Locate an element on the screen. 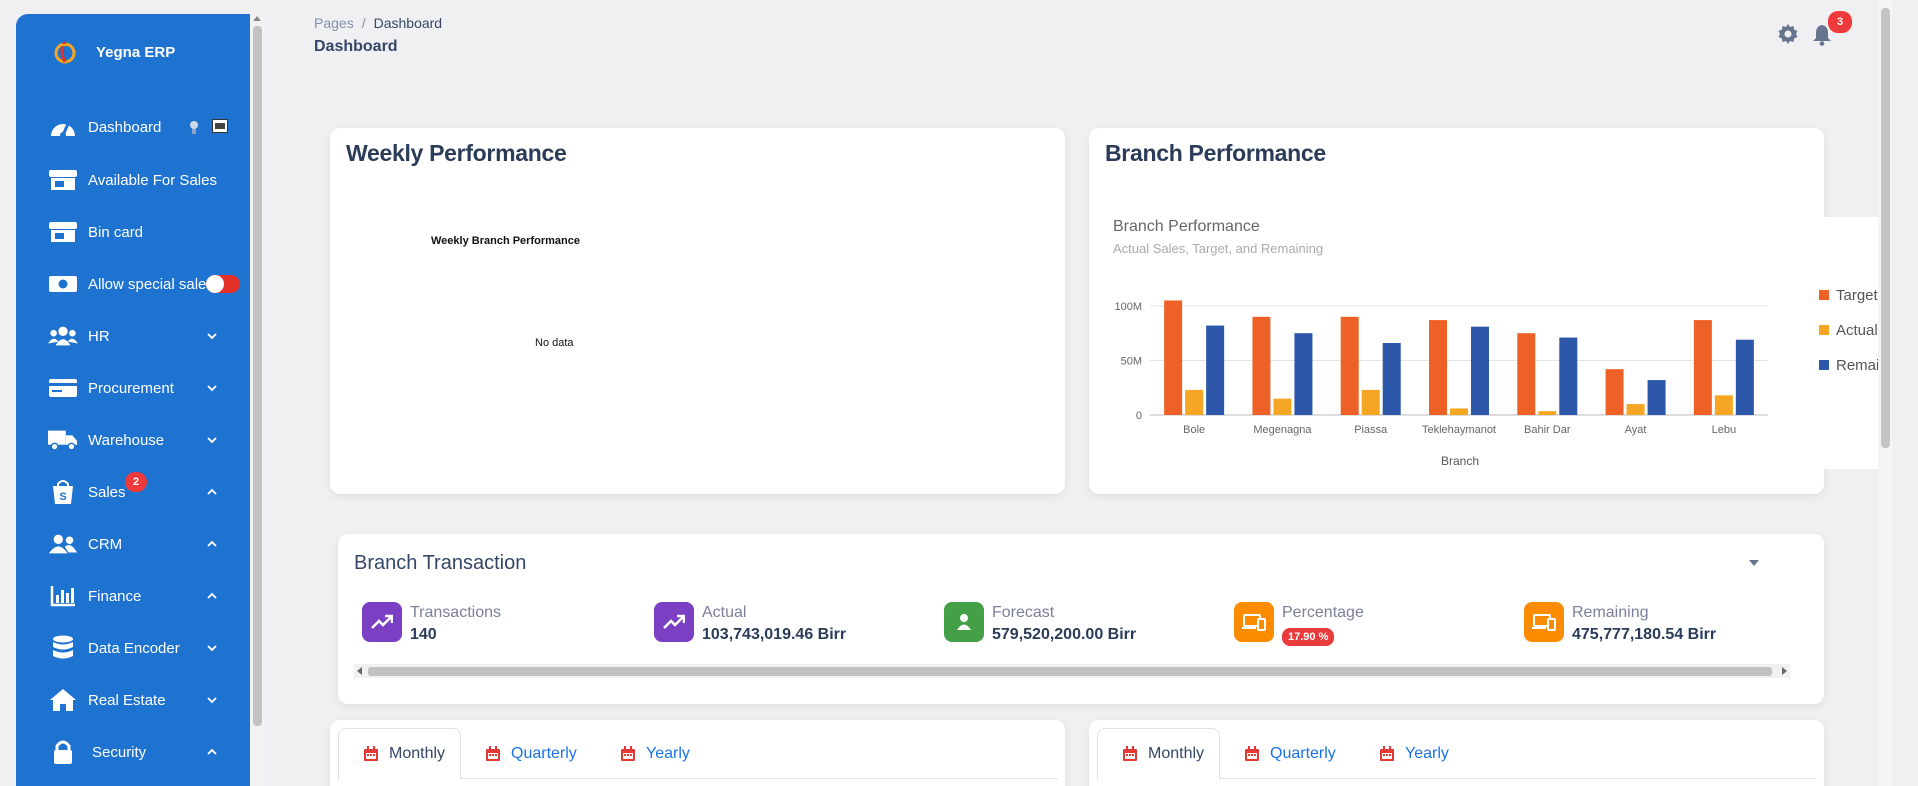 The width and height of the screenshot is (1918, 786). sidebar-item-warehouse: Warehouse is located at coordinates (133, 440).